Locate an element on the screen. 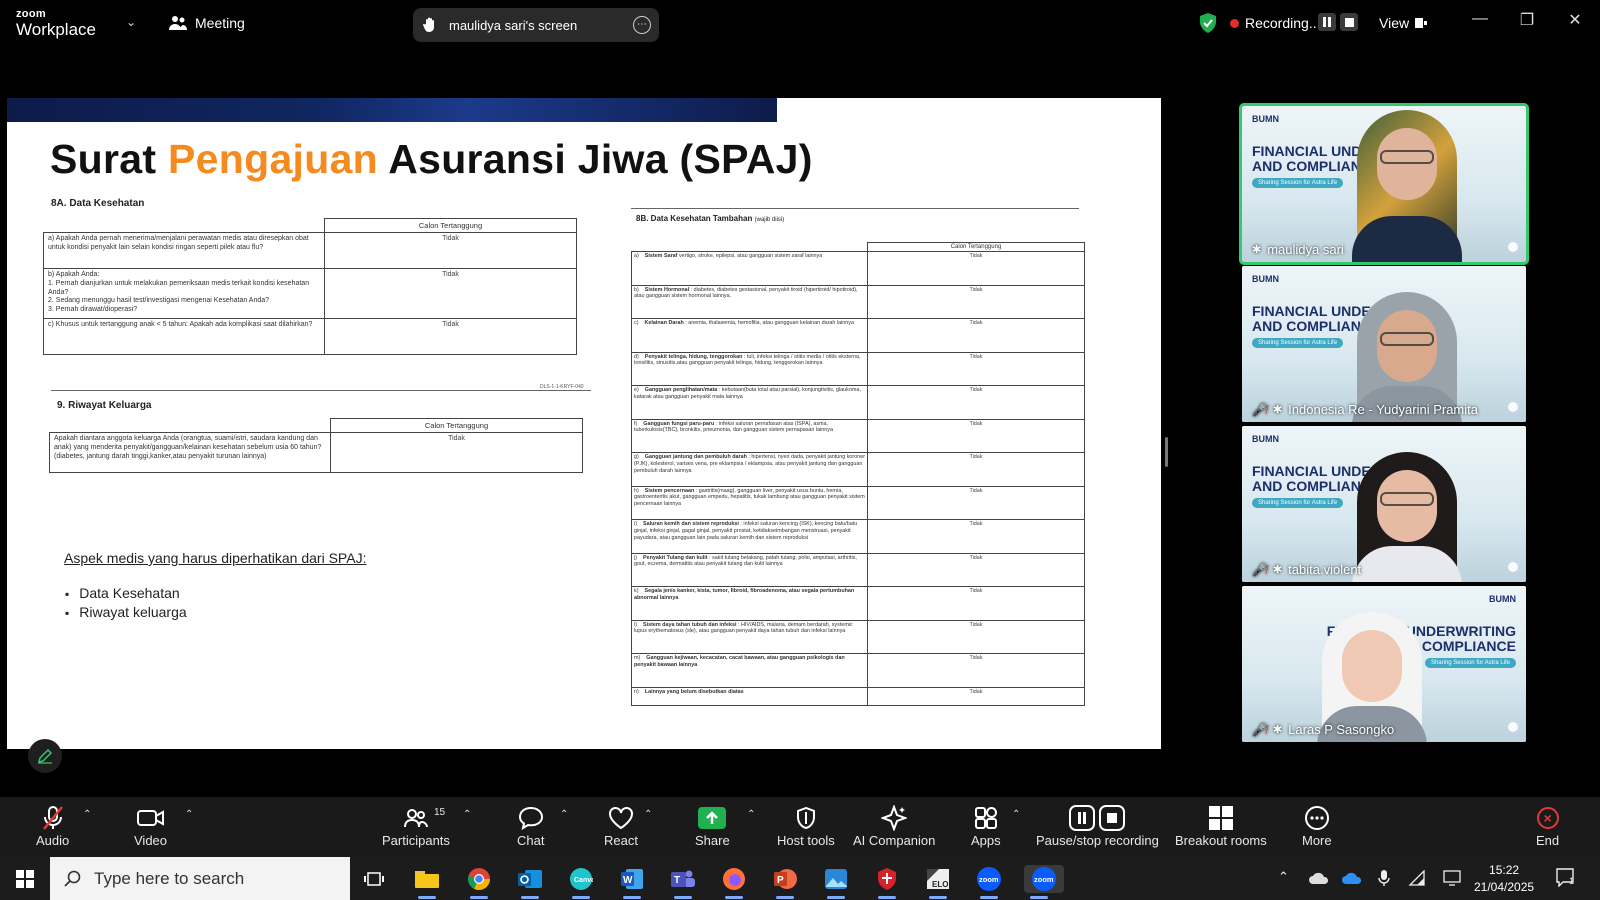 This screenshot has height=900, width=1600. zoom-workplace-logo: zoom Workplace is located at coordinates (56, 24).